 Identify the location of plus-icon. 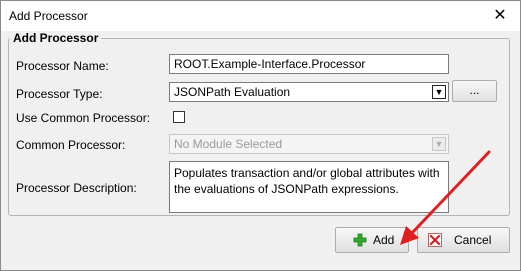
(360, 240).